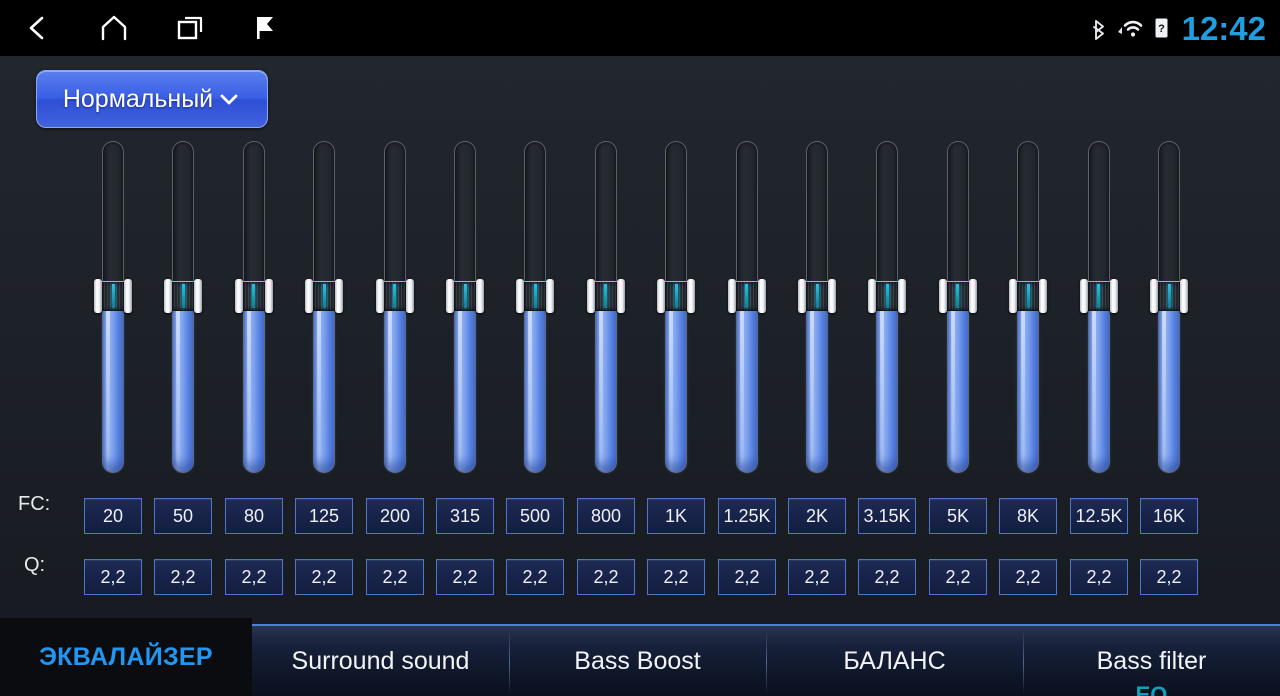  I want to click on tab-item-label: Bass filter, so click(1151, 660).